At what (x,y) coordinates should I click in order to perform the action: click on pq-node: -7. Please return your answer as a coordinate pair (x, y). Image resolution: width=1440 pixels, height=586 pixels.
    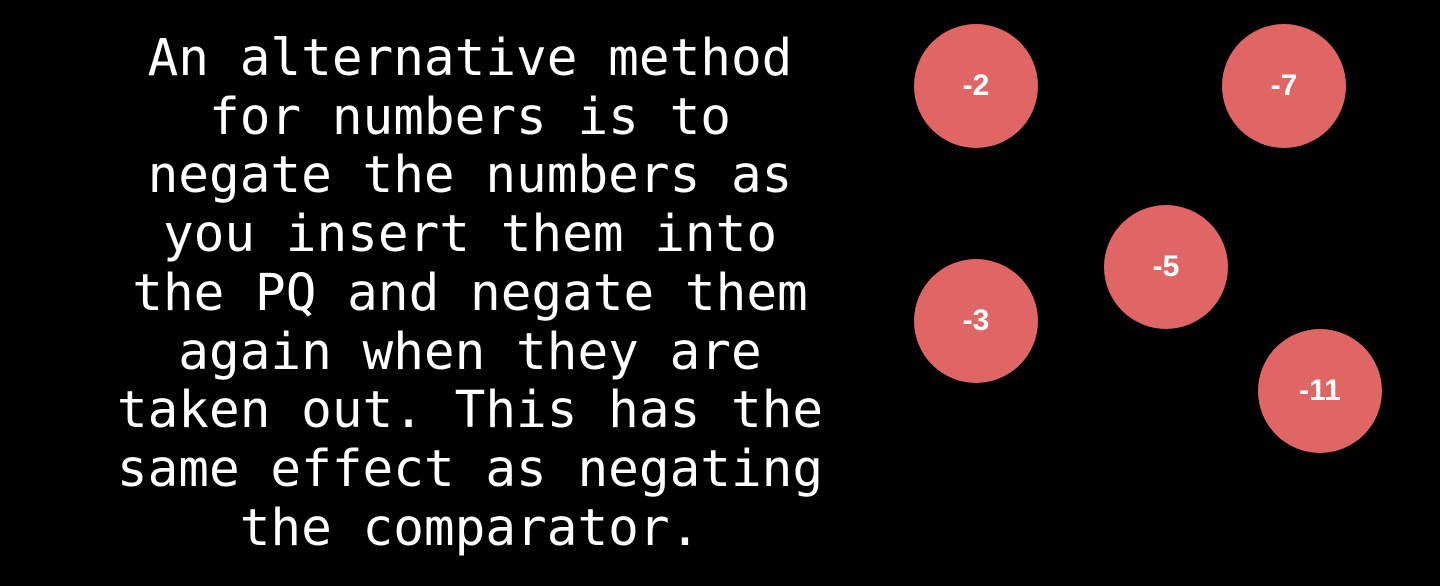
    Looking at the image, I should click on (1284, 86).